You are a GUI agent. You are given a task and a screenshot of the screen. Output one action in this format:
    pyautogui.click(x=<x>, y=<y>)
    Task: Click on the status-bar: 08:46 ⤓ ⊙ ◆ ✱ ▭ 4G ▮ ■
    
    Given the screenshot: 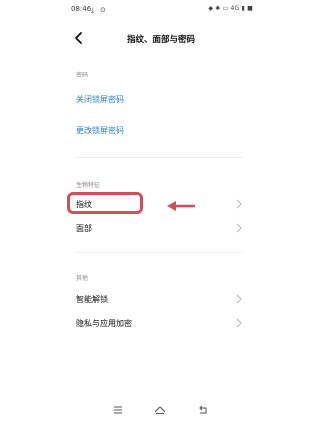 What is the action you would take?
    pyautogui.click(x=162, y=11)
    